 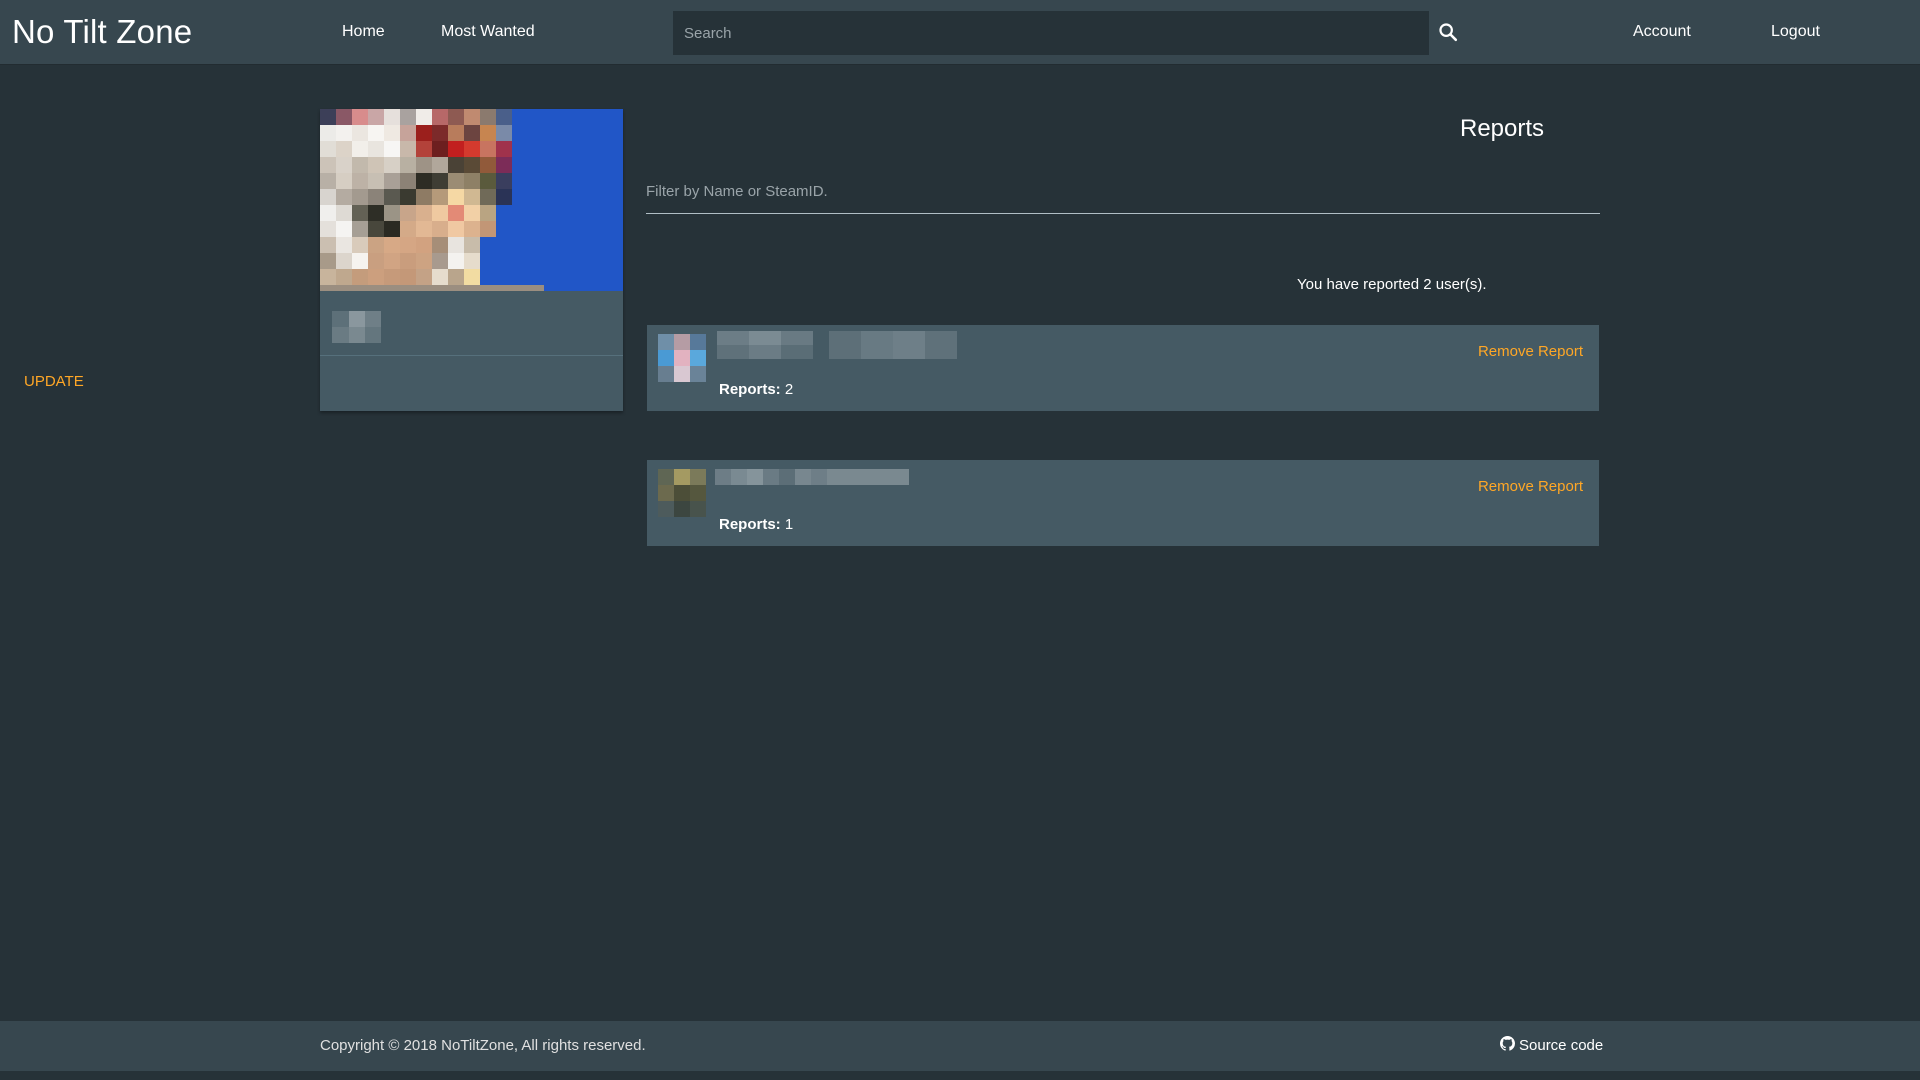 What do you see at coordinates (1123, 191) in the screenshot?
I see `filter-input` at bounding box center [1123, 191].